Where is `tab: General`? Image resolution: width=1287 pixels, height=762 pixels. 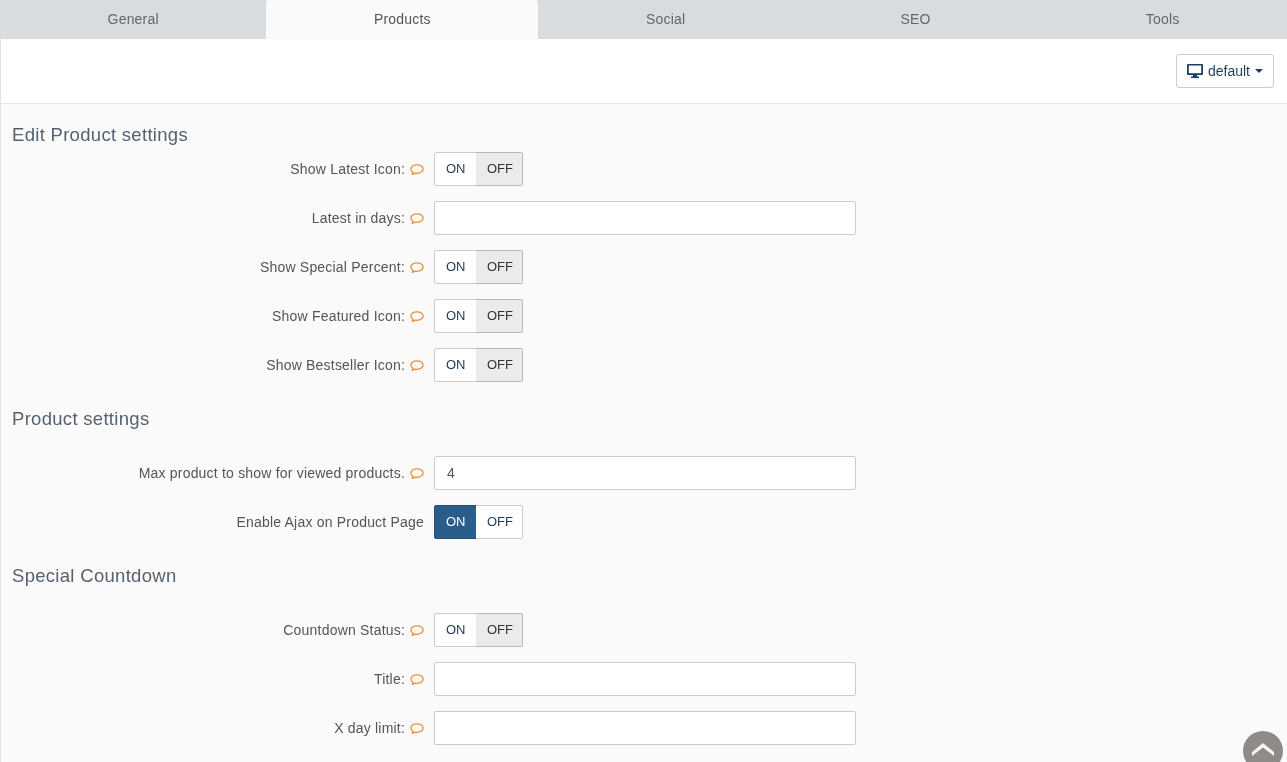 tab: General is located at coordinates (133, 19).